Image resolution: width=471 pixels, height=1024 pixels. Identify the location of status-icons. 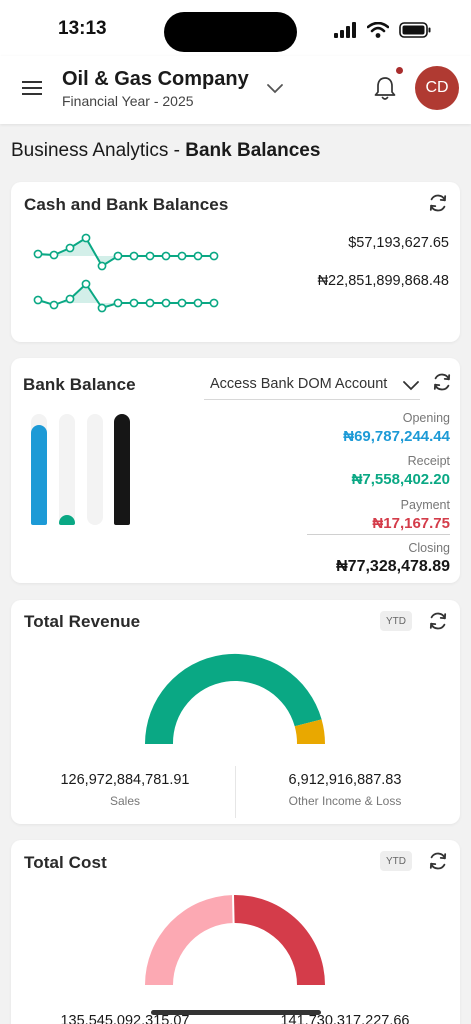
(382, 30).